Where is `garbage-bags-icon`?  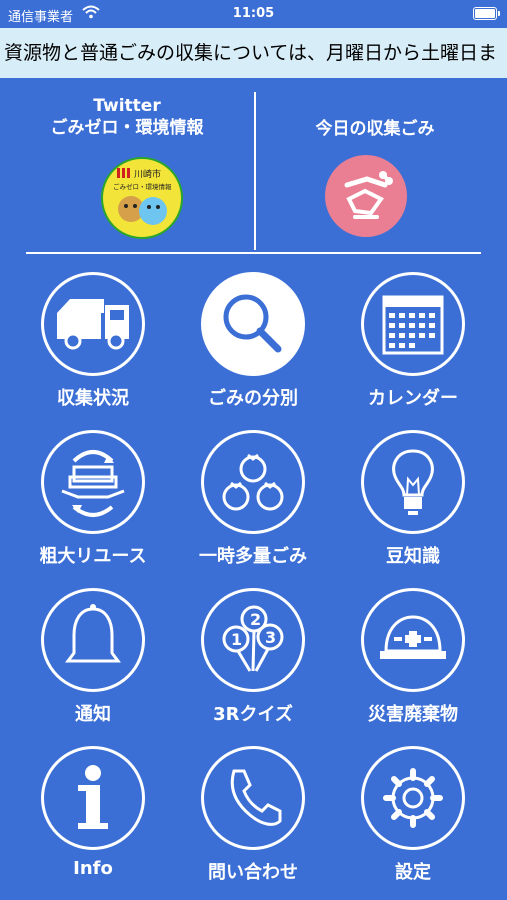
garbage-bags-icon is located at coordinates (253, 482).